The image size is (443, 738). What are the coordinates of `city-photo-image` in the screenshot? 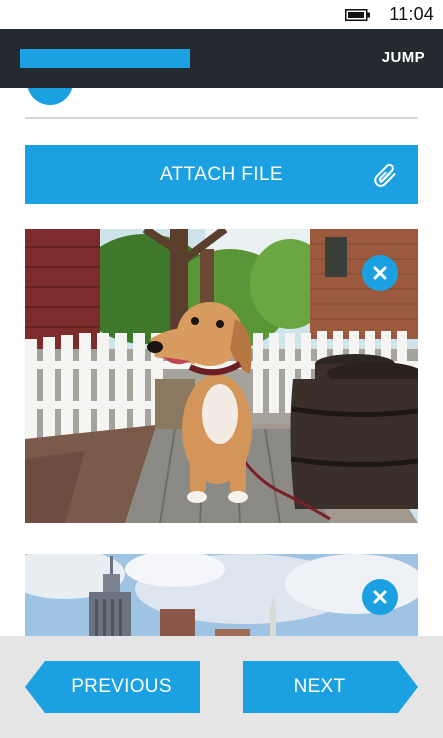 It's located at (221, 595).